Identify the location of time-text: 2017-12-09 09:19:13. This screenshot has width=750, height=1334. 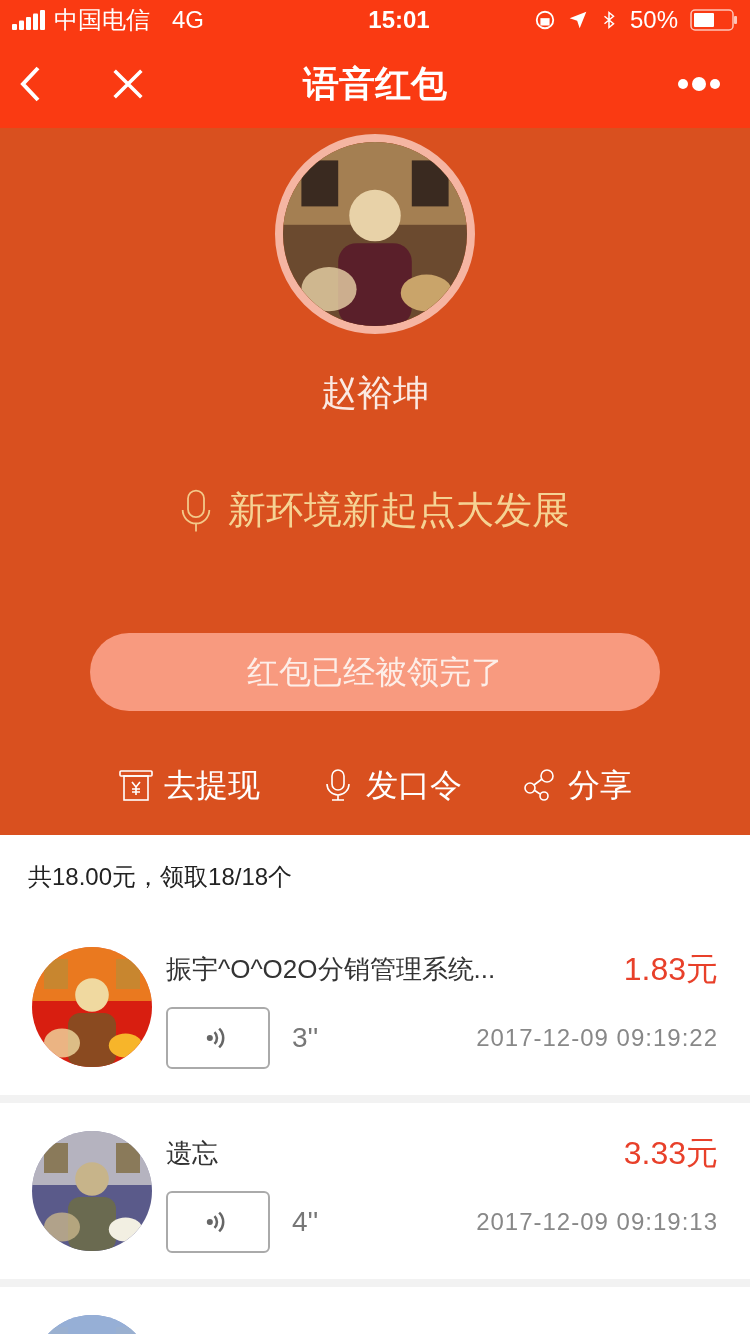
(597, 1222).